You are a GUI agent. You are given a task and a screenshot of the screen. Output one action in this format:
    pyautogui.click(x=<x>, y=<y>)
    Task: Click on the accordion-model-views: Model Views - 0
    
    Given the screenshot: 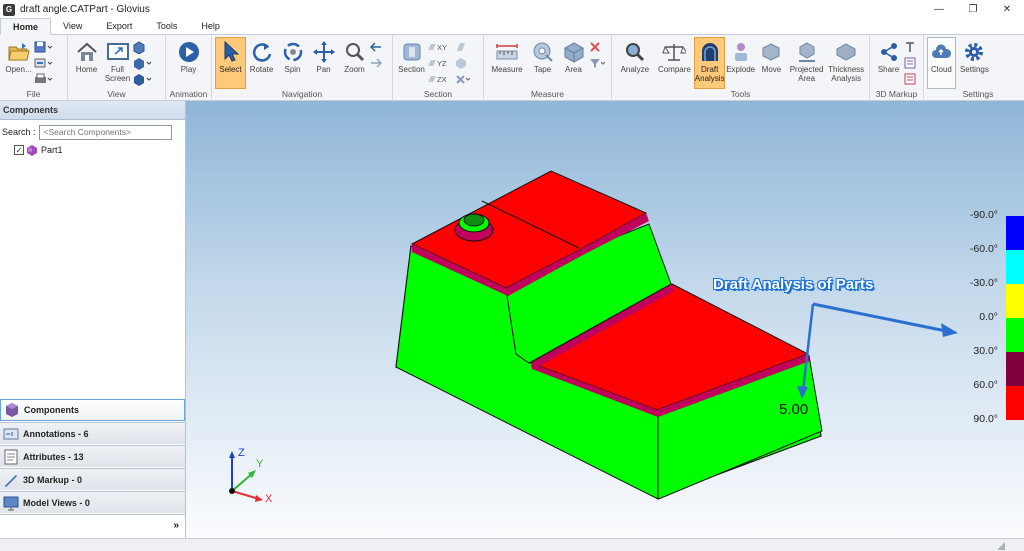 What is the action you would take?
    pyautogui.click(x=92, y=502)
    